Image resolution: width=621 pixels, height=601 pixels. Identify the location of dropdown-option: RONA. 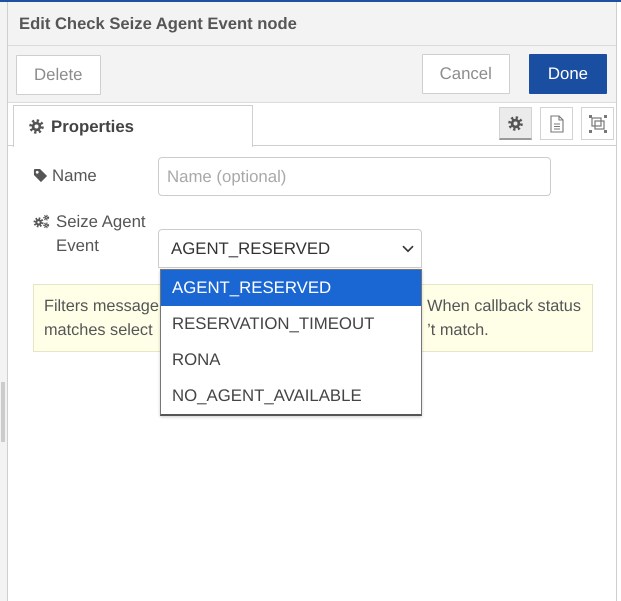
(291, 360).